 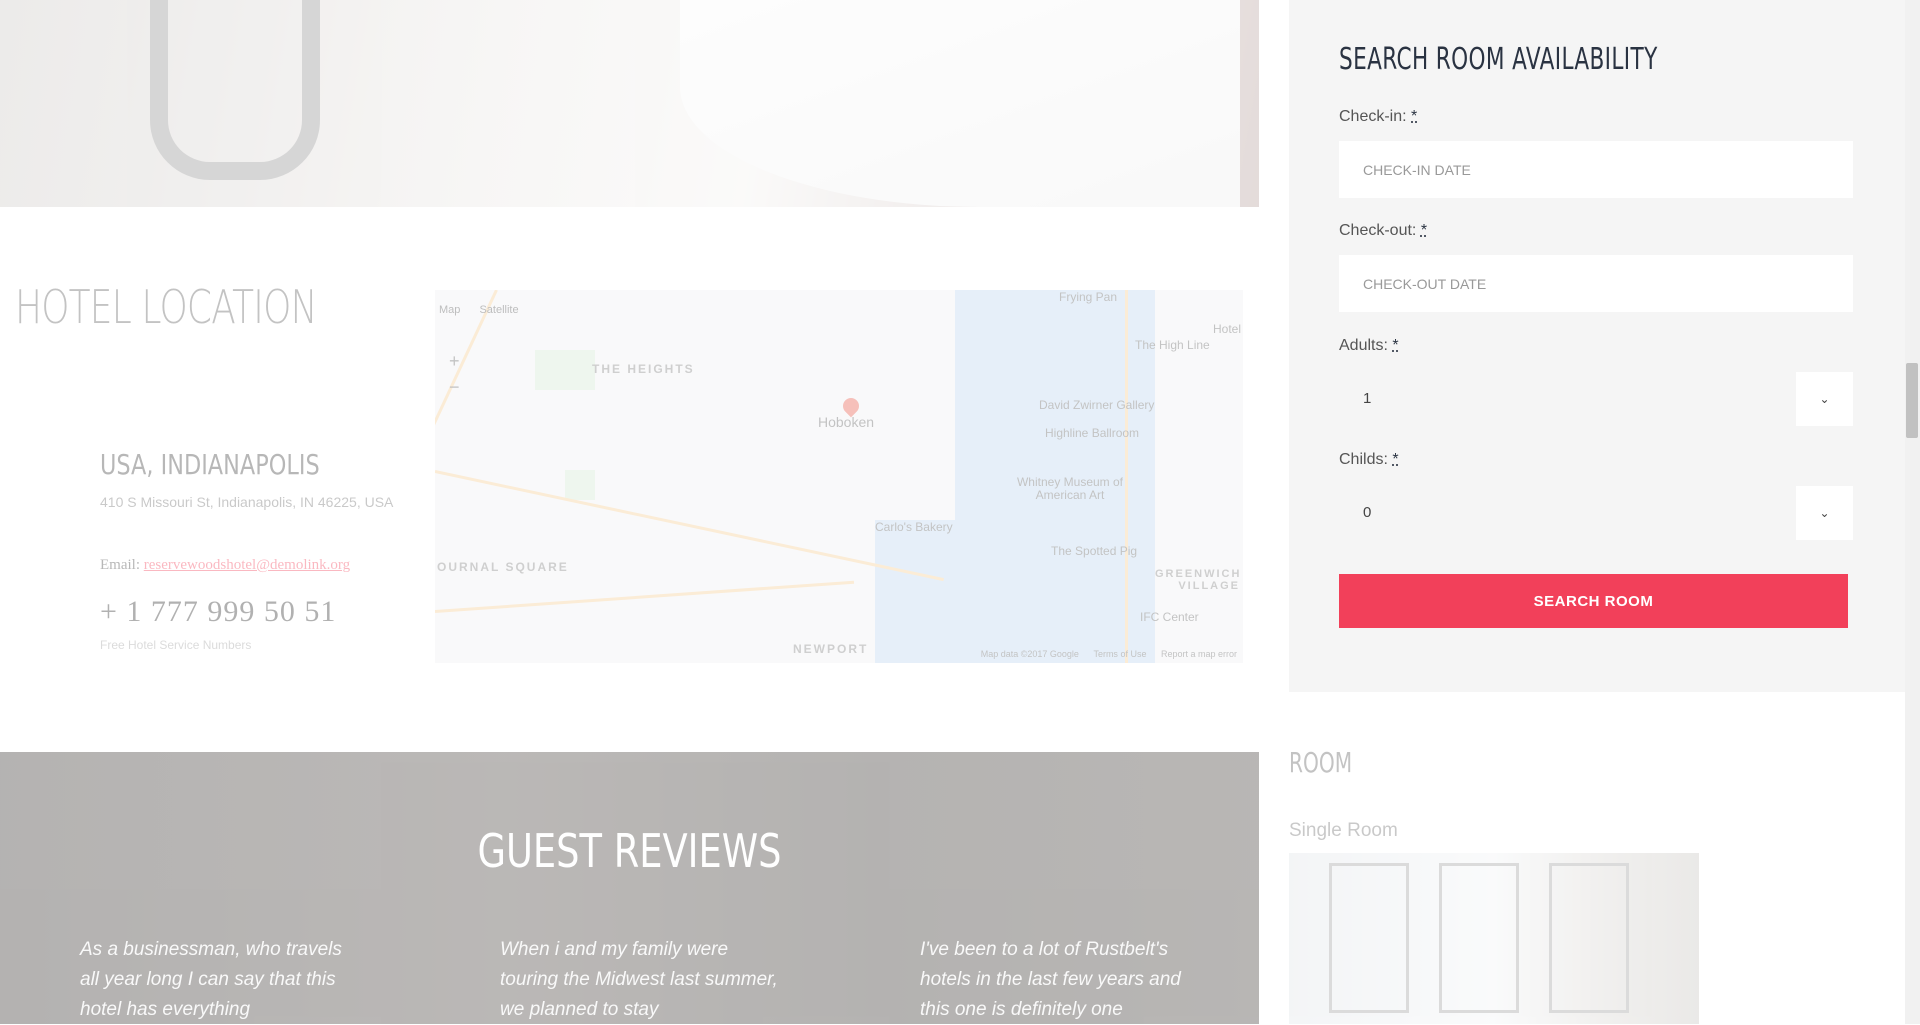 I want to click on childs-value: 0, so click(x=1367, y=512).